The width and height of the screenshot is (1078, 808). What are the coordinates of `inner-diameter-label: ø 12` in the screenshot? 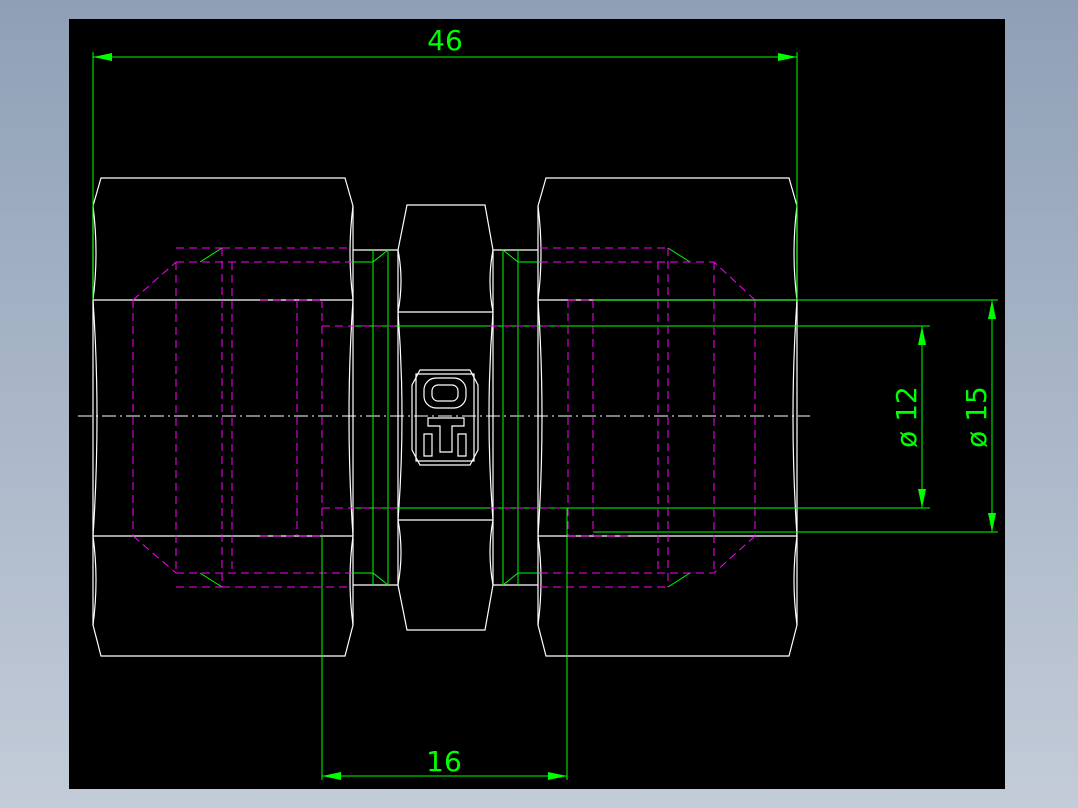 It's located at (906, 417).